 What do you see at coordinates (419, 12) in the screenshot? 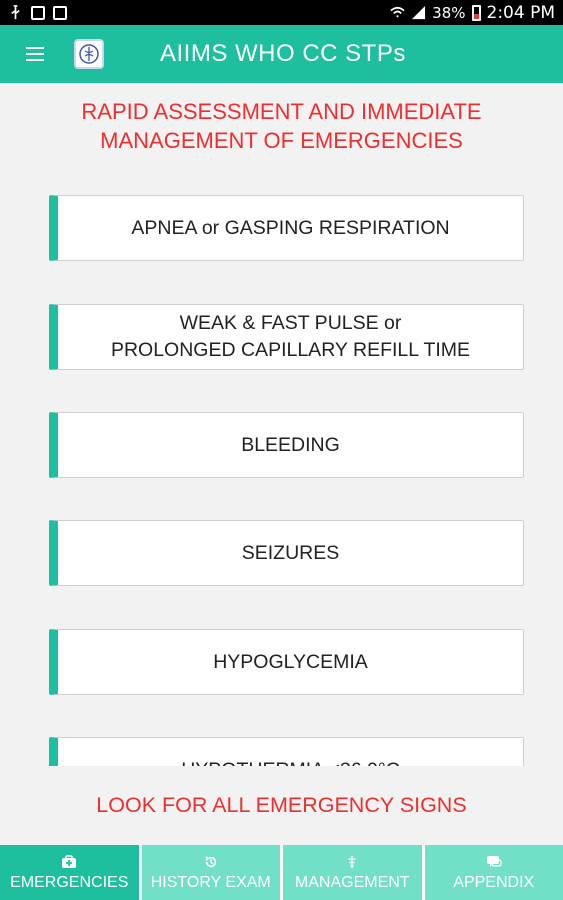
I see `signal-icon` at bounding box center [419, 12].